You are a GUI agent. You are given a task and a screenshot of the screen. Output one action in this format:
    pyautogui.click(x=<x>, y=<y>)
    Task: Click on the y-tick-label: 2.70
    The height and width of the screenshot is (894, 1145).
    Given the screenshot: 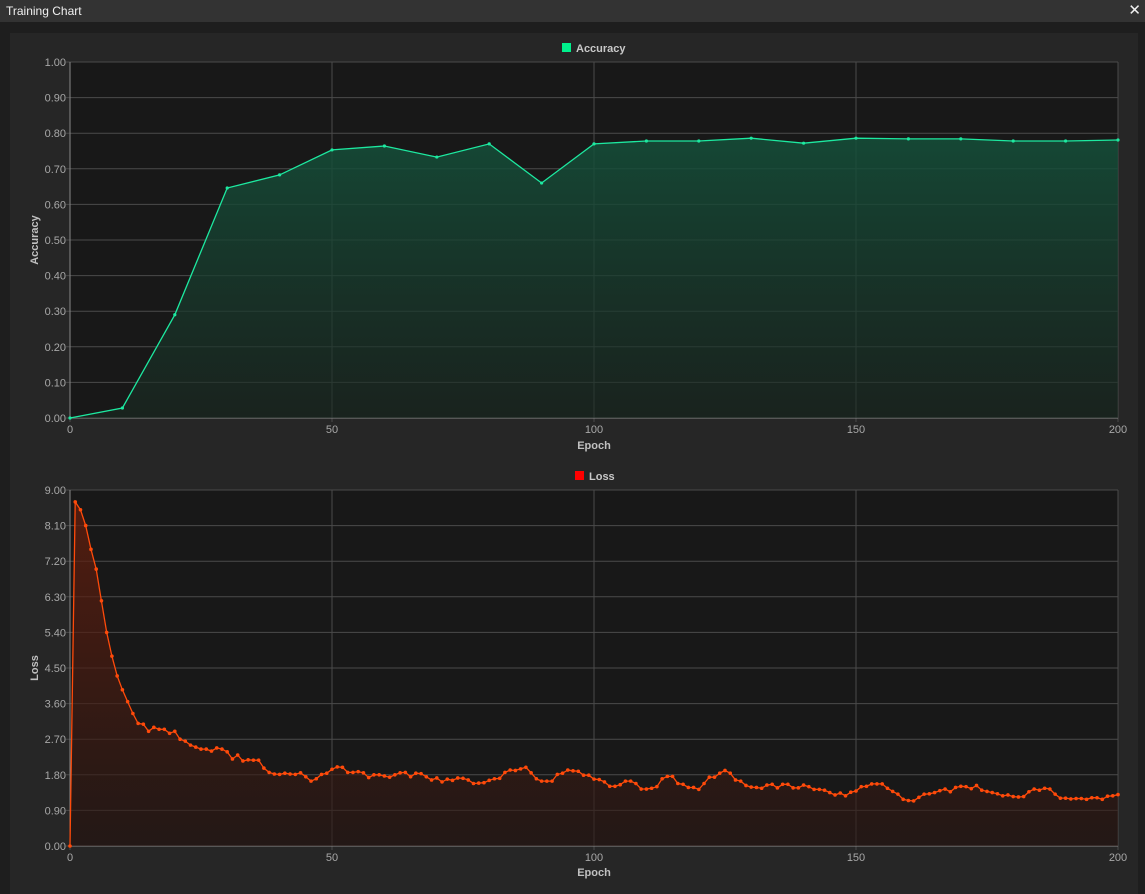 What is the action you would take?
    pyautogui.click(x=55, y=740)
    